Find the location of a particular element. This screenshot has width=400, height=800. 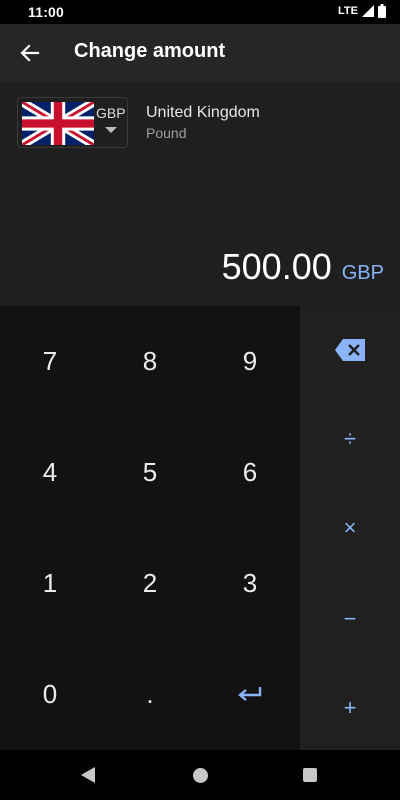

uk-flag-icon is located at coordinates (58, 123).